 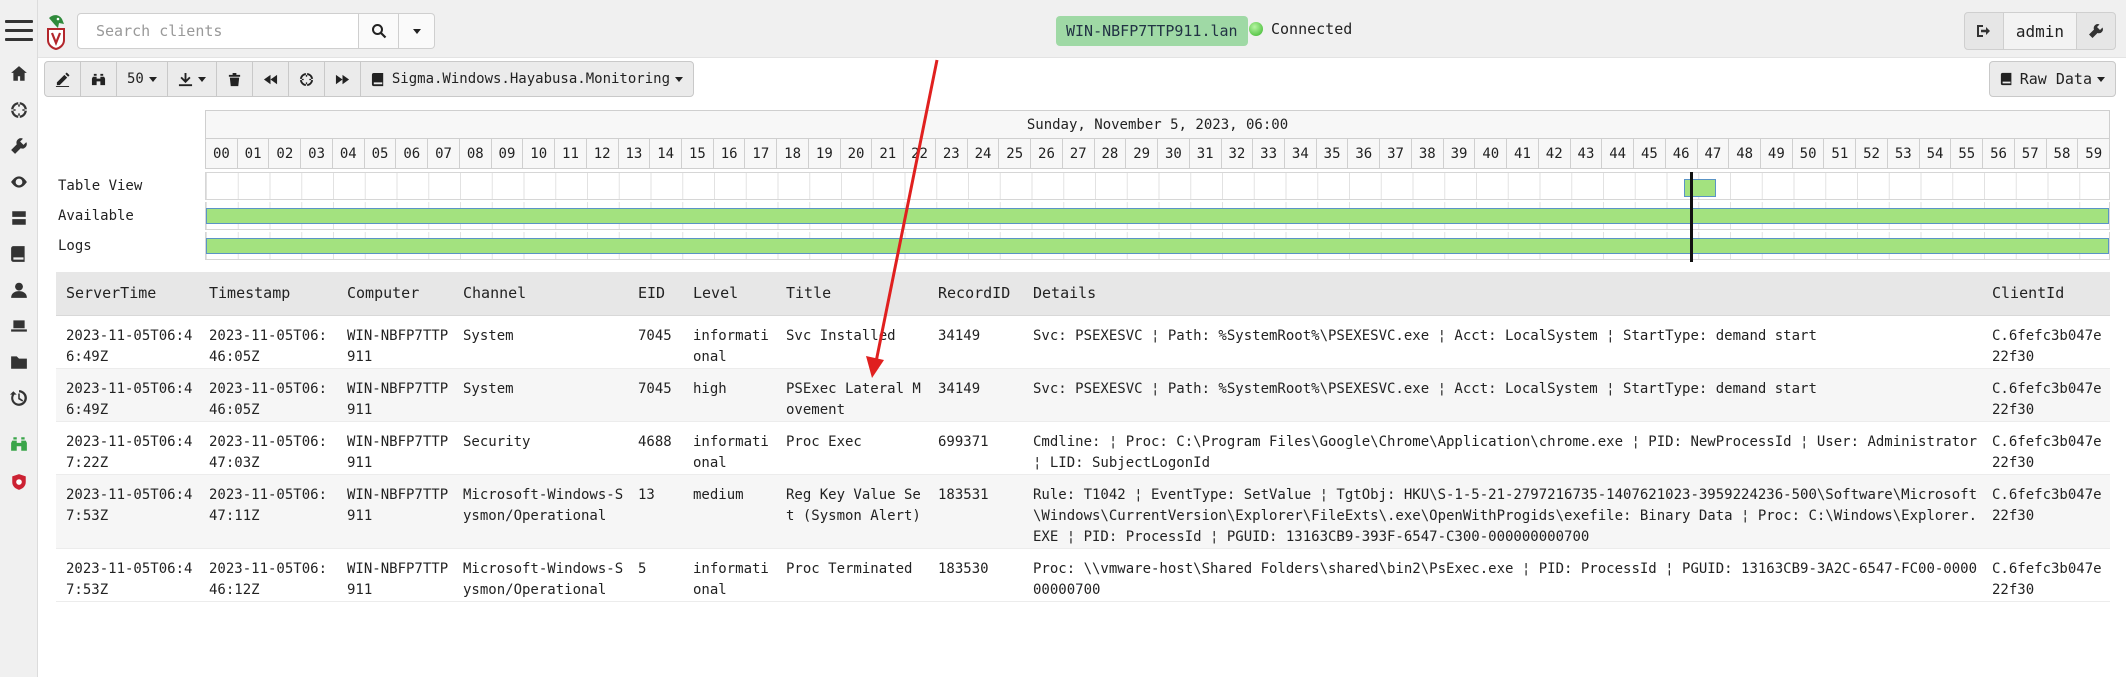 What do you see at coordinates (1700, 188) in the screenshot?
I see `timeline-table-view-marker` at bounding box center [1700, 188].